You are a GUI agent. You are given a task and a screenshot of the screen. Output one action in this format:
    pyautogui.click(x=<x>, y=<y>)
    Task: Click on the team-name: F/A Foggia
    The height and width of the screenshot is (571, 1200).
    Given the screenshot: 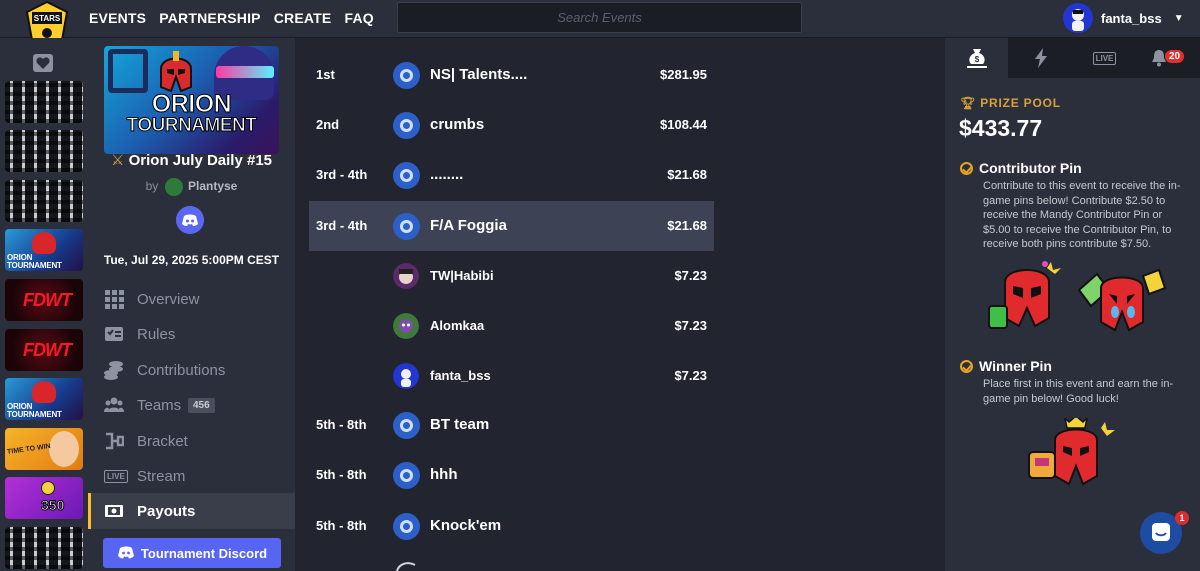 What is the action you would take?
    pyautogui.click(x=468, y=225)
    